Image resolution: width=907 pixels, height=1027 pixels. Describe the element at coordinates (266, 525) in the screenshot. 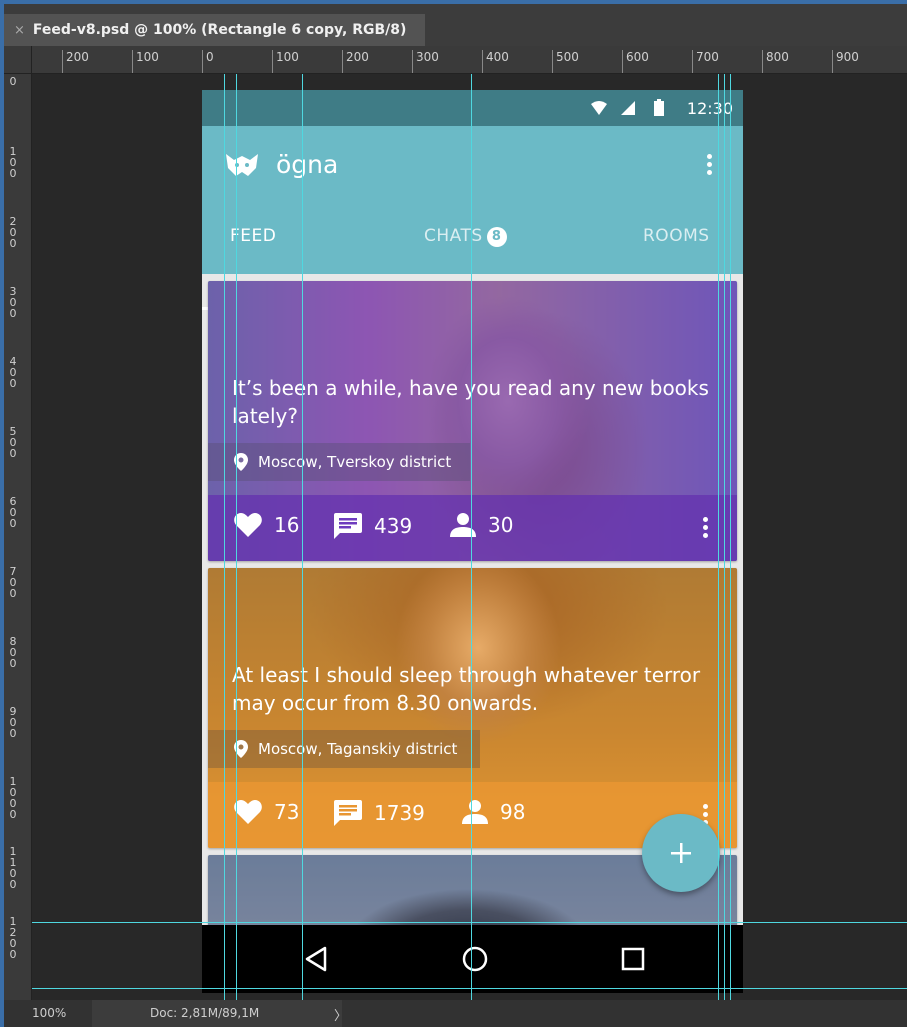

I see `like-stat: 16` at that location.